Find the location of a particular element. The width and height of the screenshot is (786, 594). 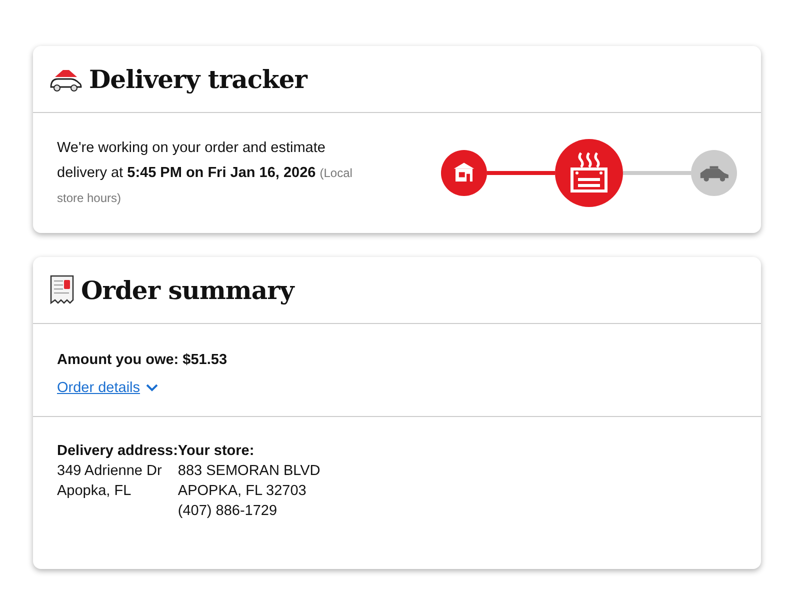

address-label: Delivery address: is located at coordinates (117, 451).